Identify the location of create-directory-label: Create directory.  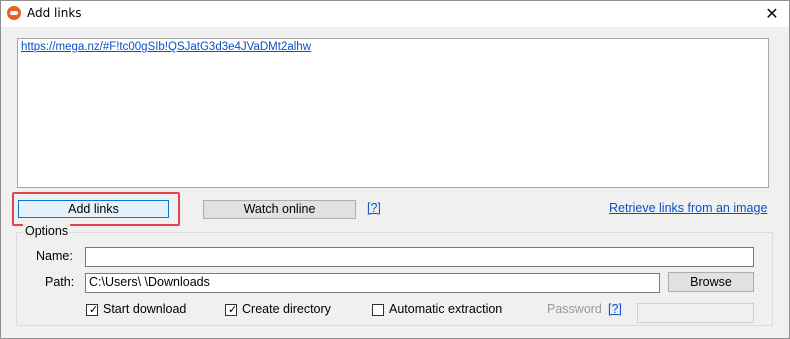
(286, 309).